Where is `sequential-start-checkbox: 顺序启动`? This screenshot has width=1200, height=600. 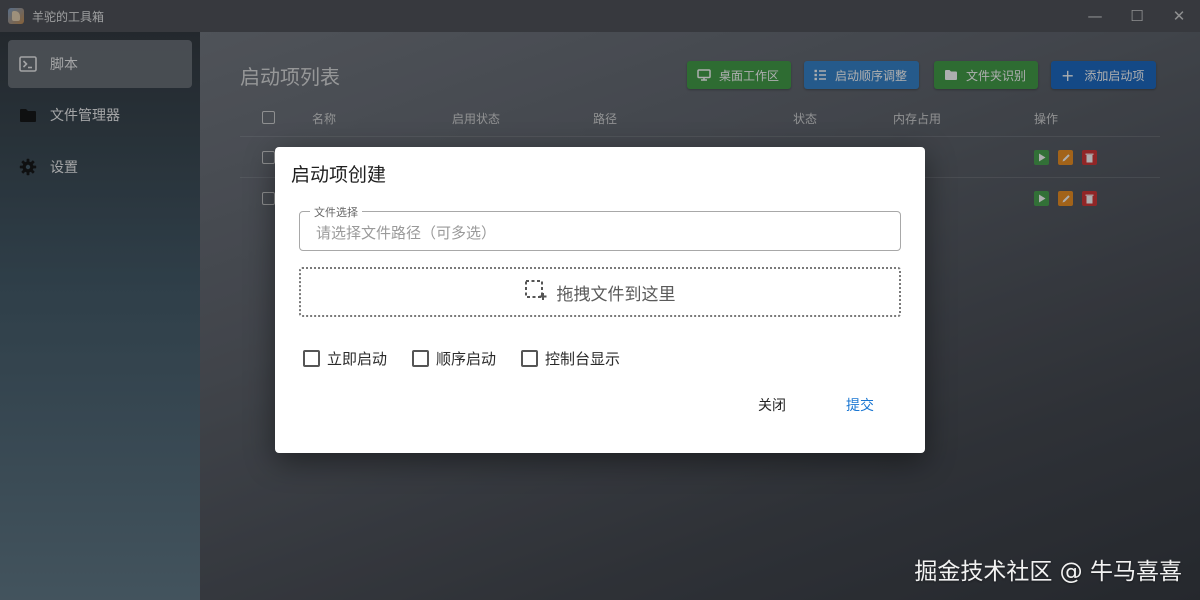 sequential-start-checkbox: 顺序启动 is located at coordinates (454, 358).